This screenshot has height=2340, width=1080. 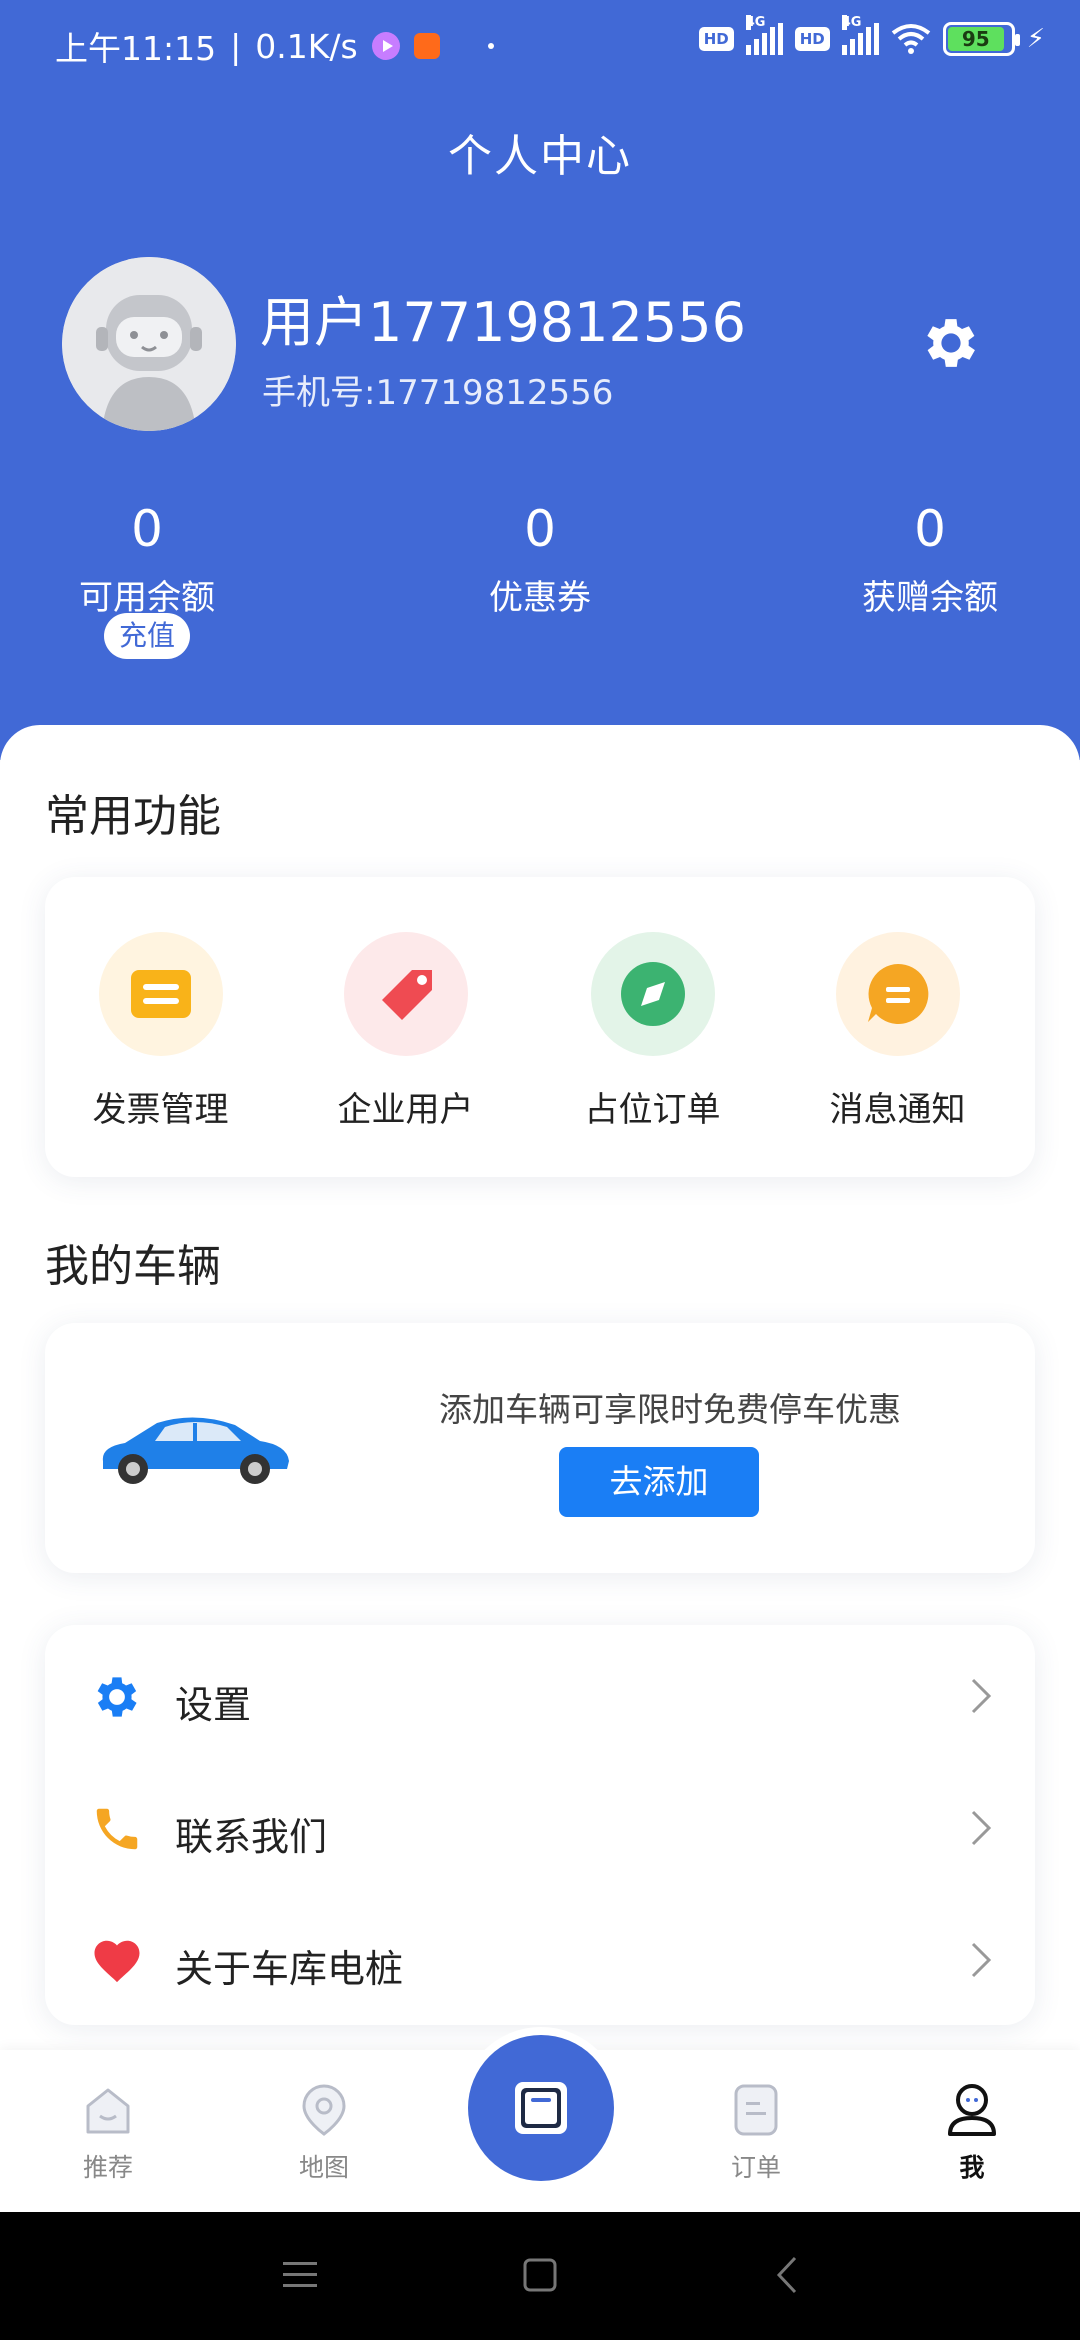 What do you see at coordinates (107, 2167) in the screenshot?
I see `nav-recommend-label: 推荐` at bounding box center [107, 2167].